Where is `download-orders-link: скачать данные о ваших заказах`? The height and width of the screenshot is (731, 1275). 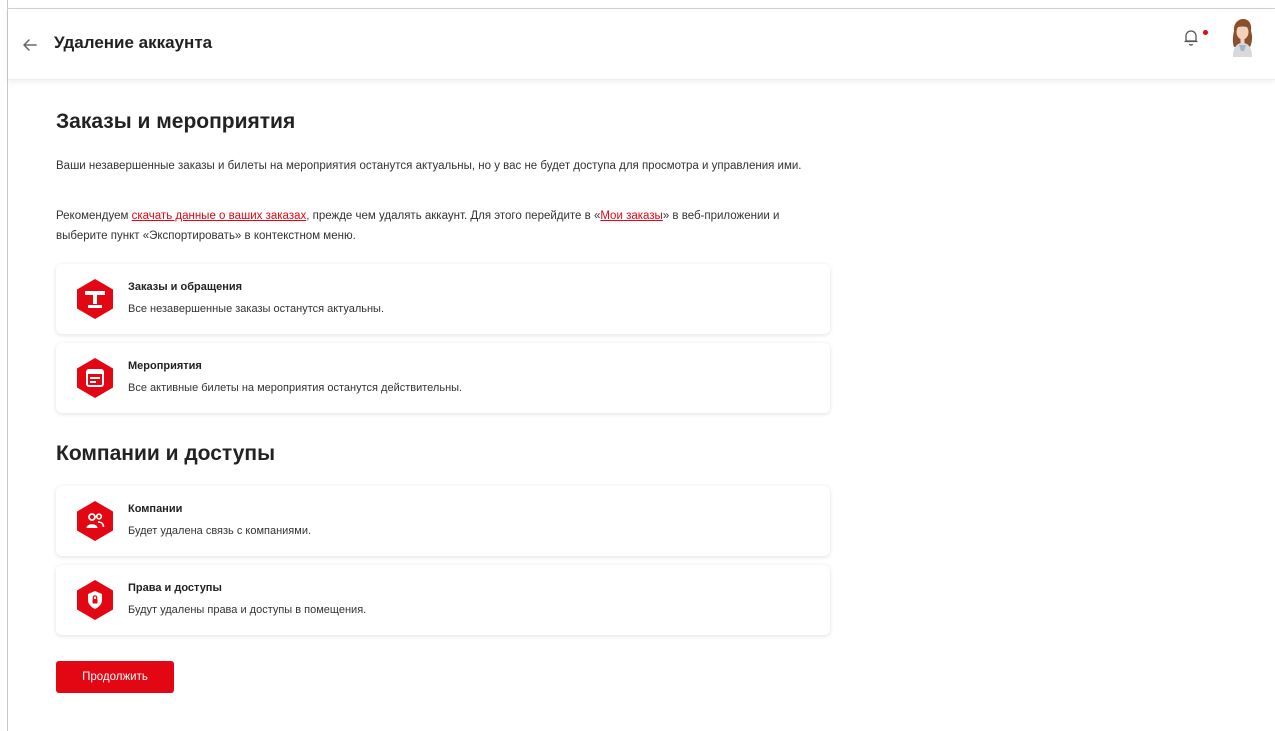
download-orders-link: скачать данные о ваших заказах is located at coordinates (219, 216).